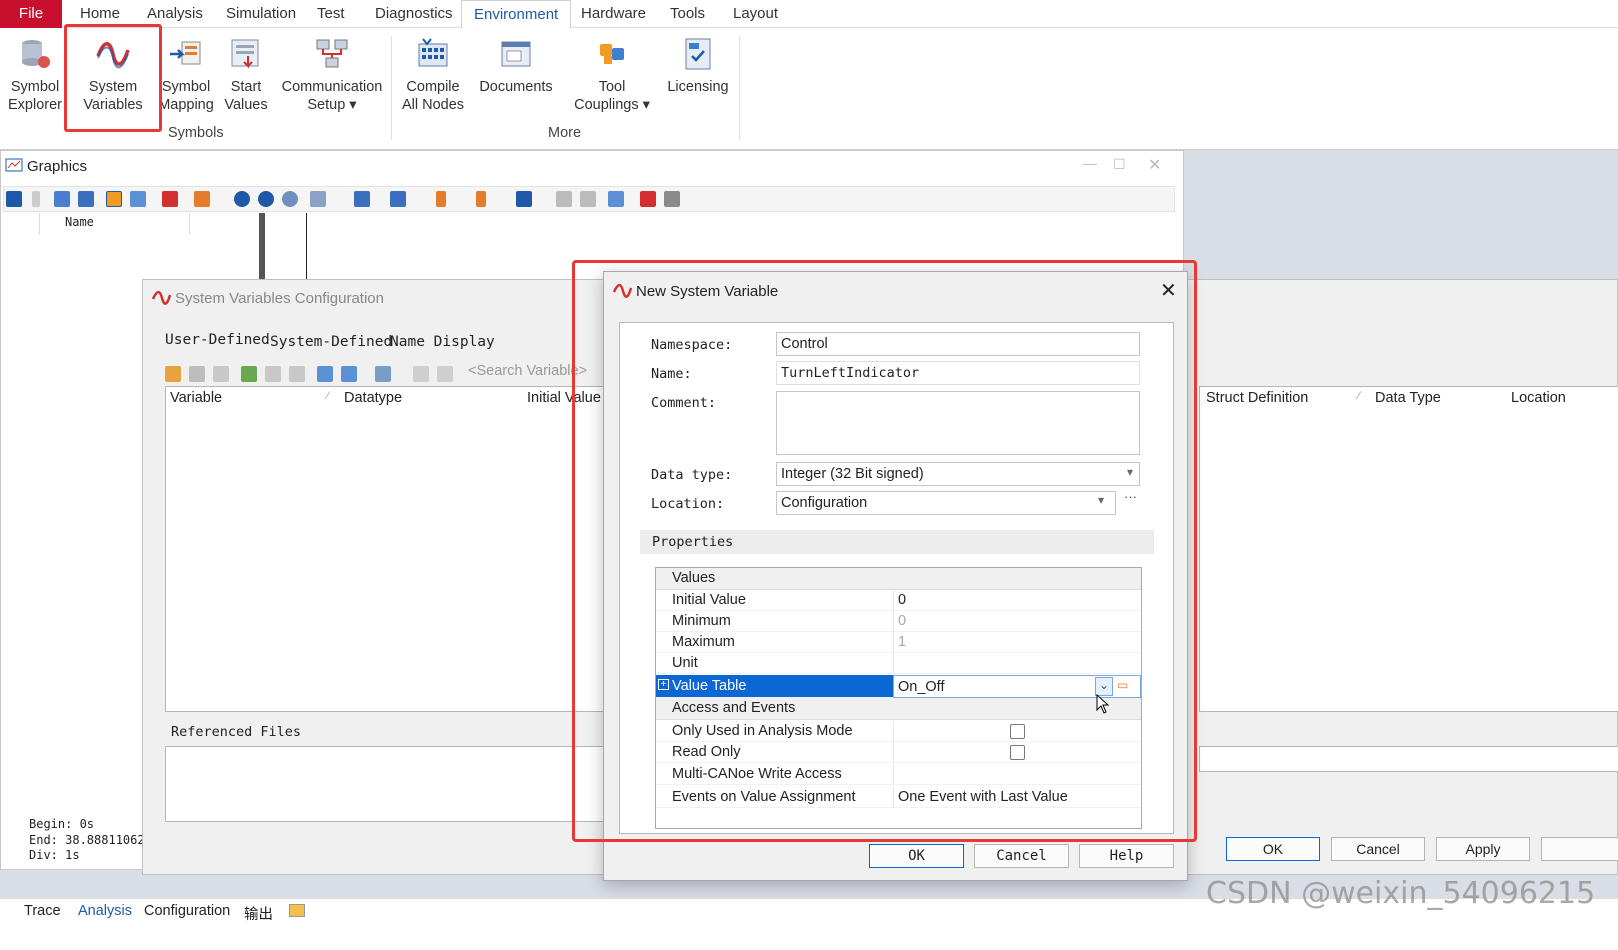 The width and height of the screenshot is (1618, 950). Describe the element at coordinates (35, 87) in the screenshot. I see `symbol-explorer-label-1: Symbol` at that location.